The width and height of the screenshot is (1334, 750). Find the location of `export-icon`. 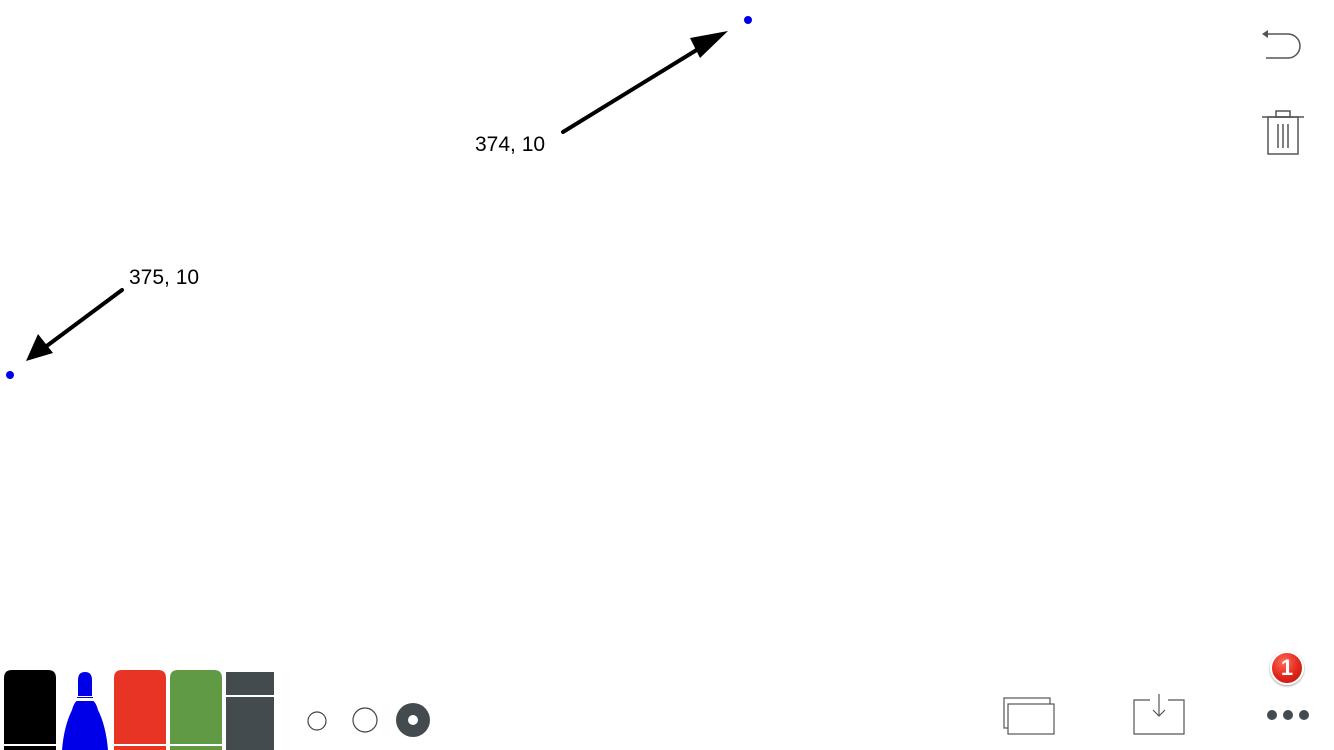

export-icon is located at coordinates (1159, 714).